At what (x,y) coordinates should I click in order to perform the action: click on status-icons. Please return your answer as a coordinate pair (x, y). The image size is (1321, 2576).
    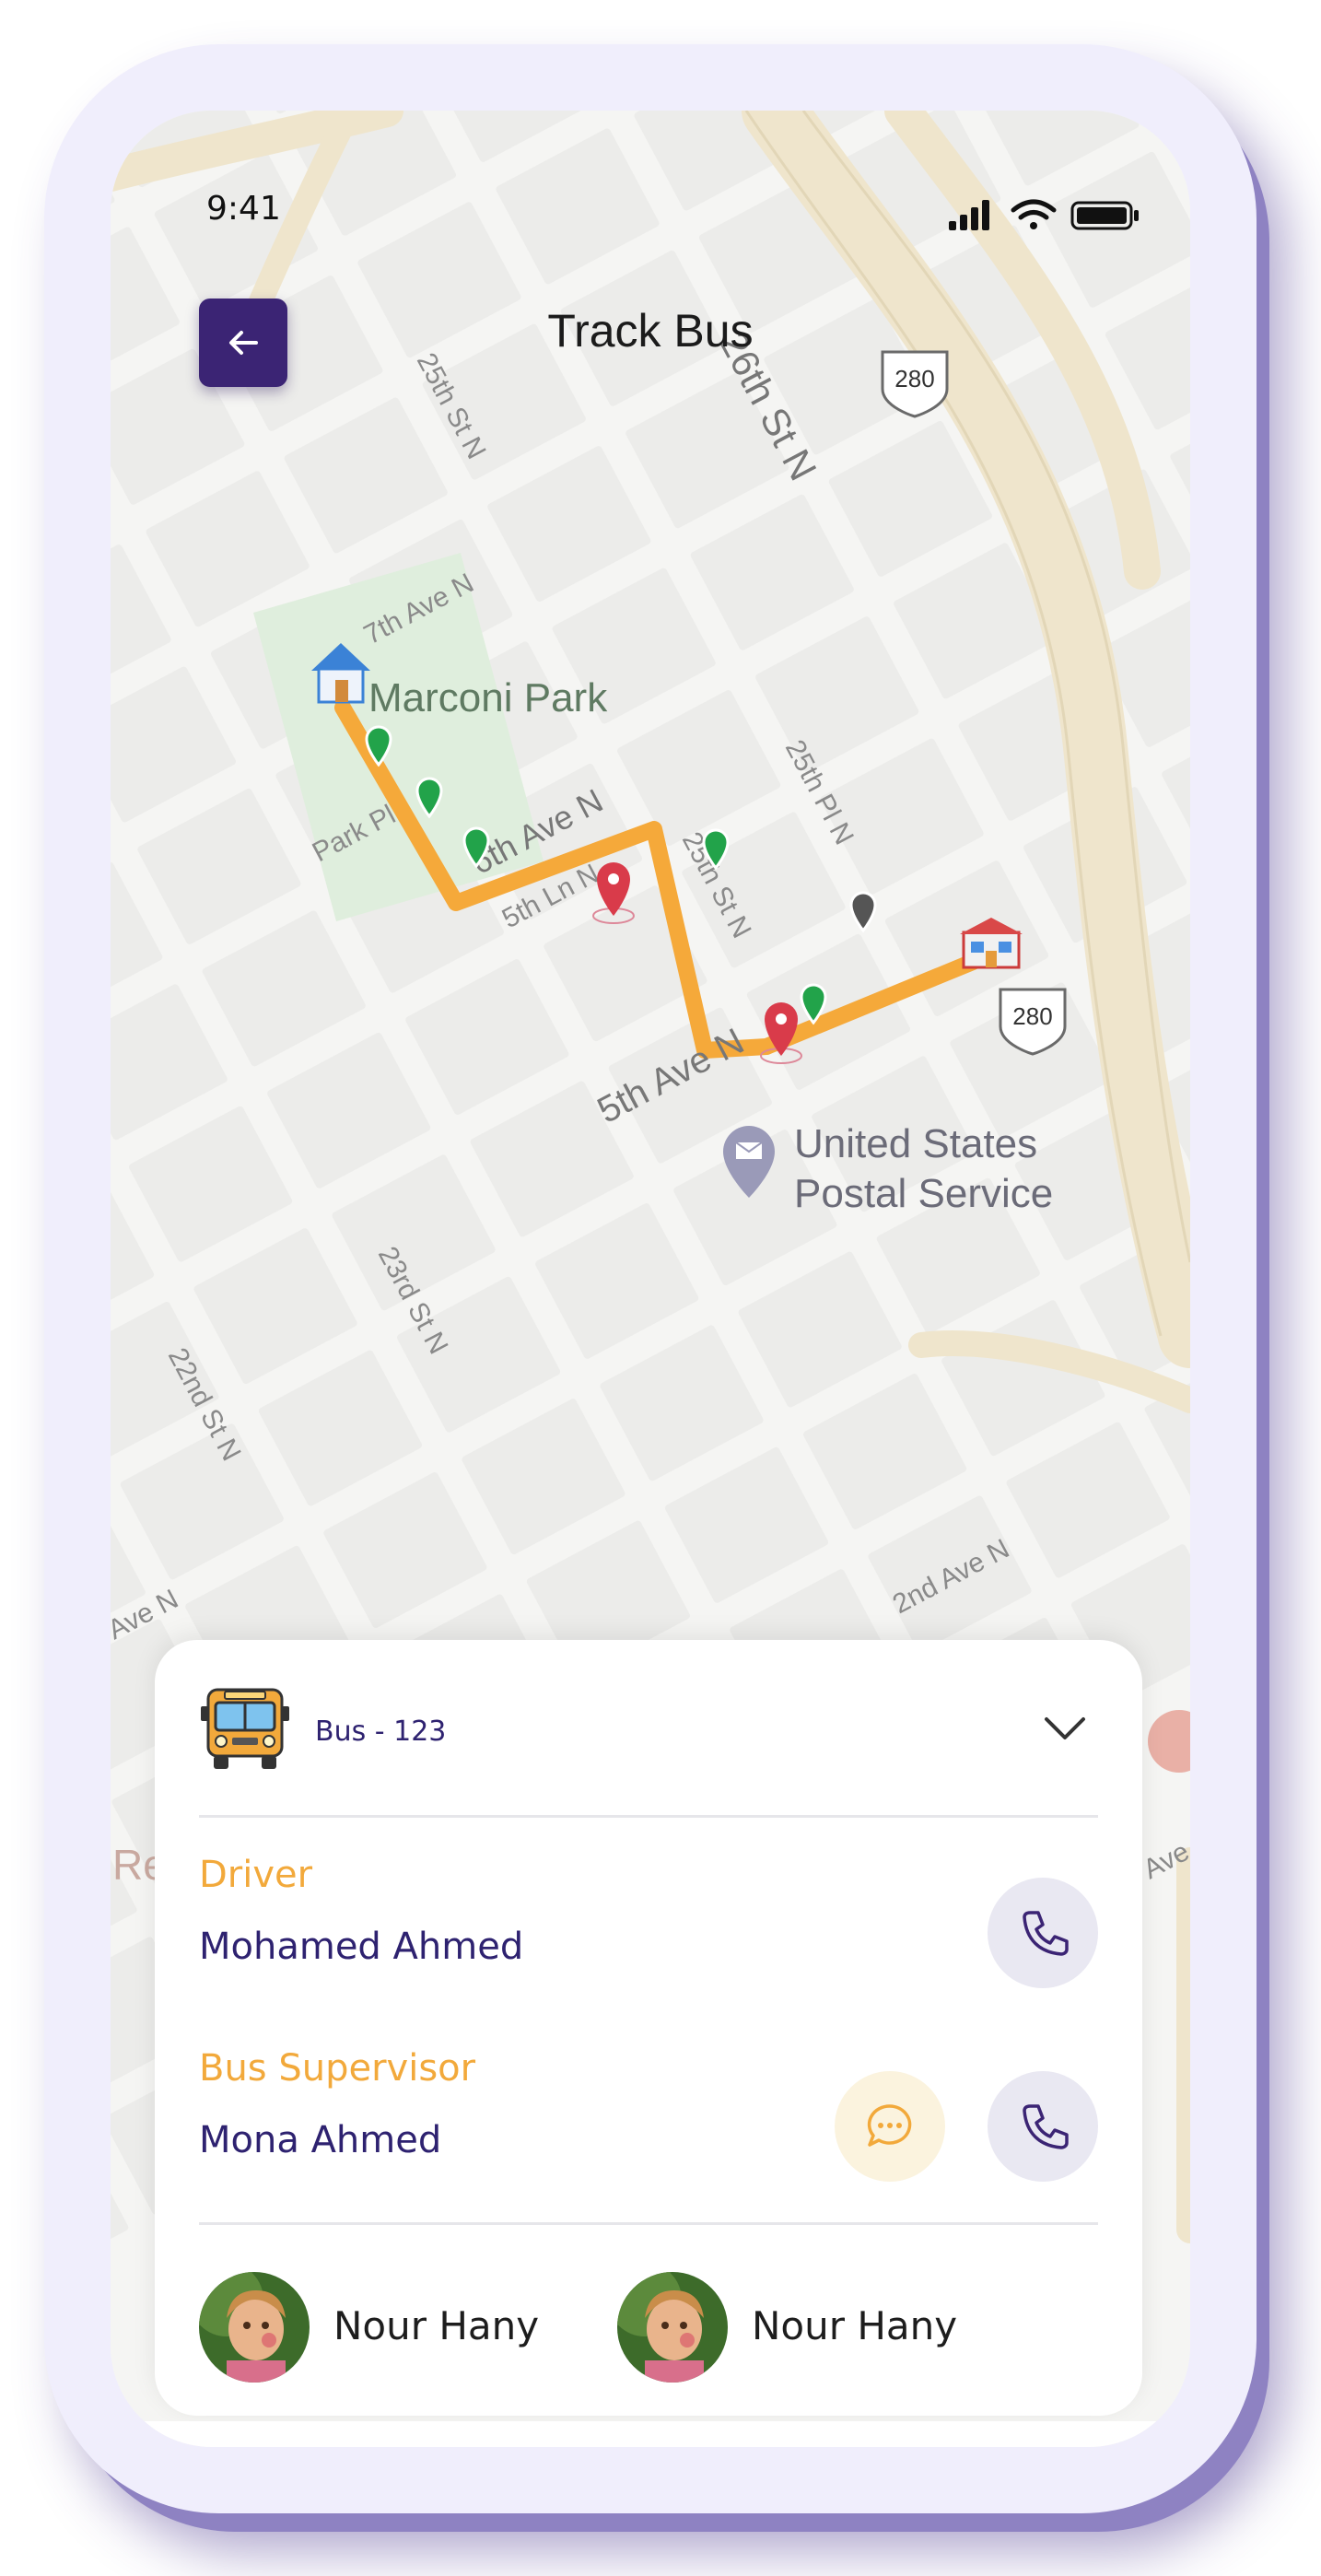
    Looking at the image, I should click on (1044, 214).